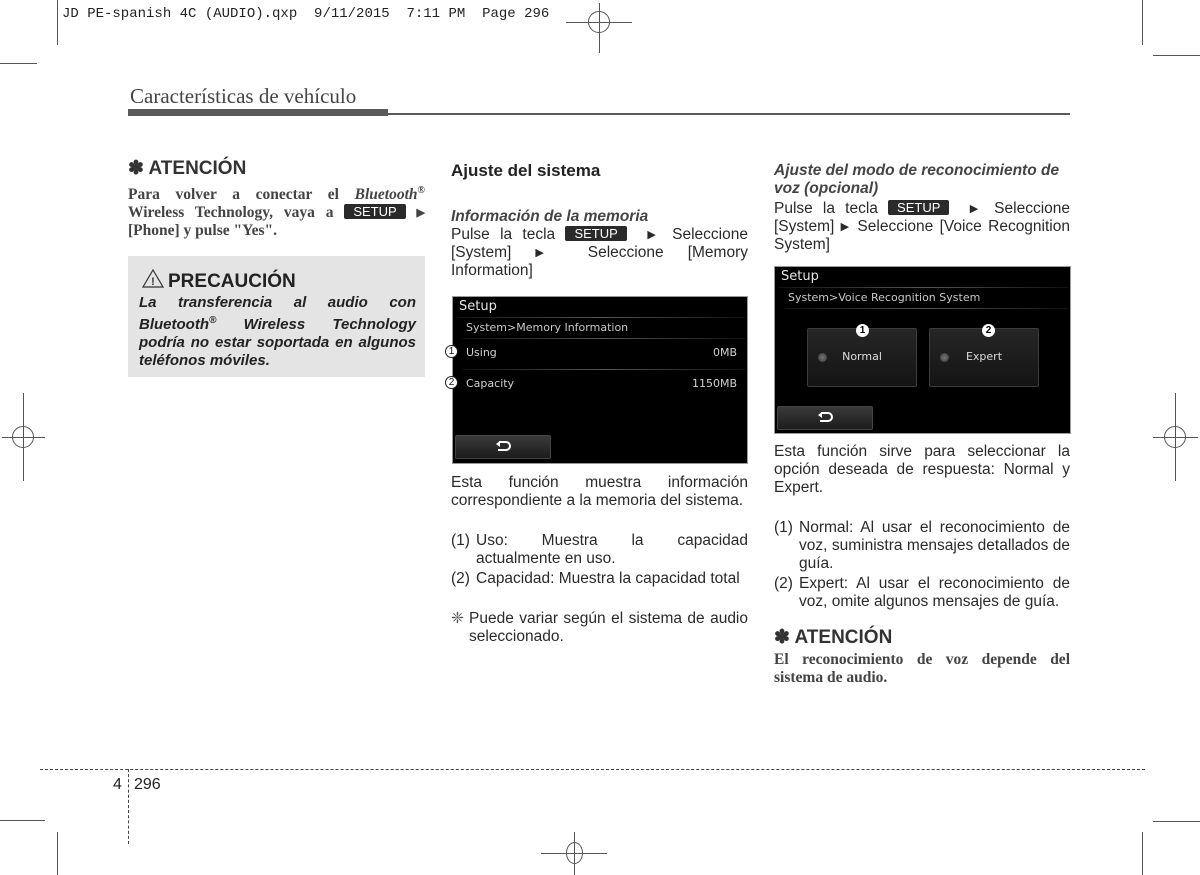  What do you see at coordinates (481, 352) in the screenshot?
I see `using-label: Using` at bounding box center [481, 352].